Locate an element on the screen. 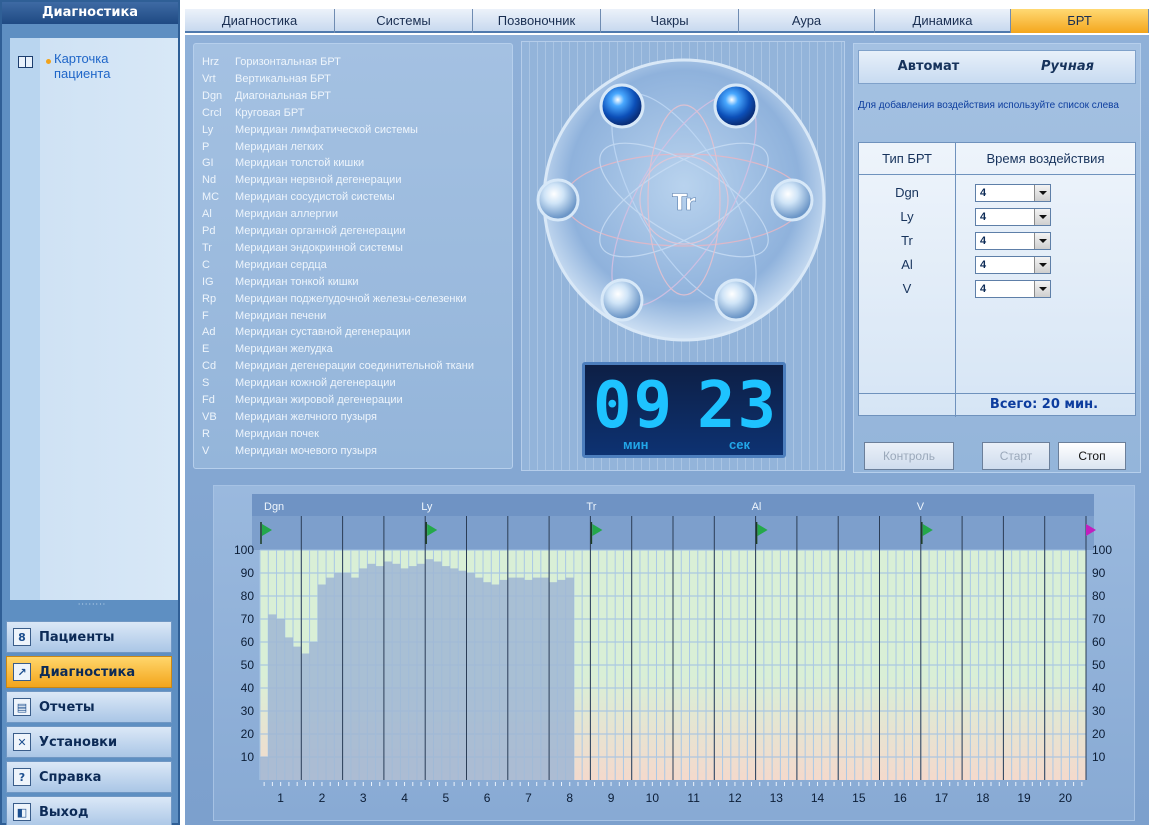 This screenshot has width=1149, height=825. meridian-item: C Меридиан сердца is located at coordinates (264, 267).